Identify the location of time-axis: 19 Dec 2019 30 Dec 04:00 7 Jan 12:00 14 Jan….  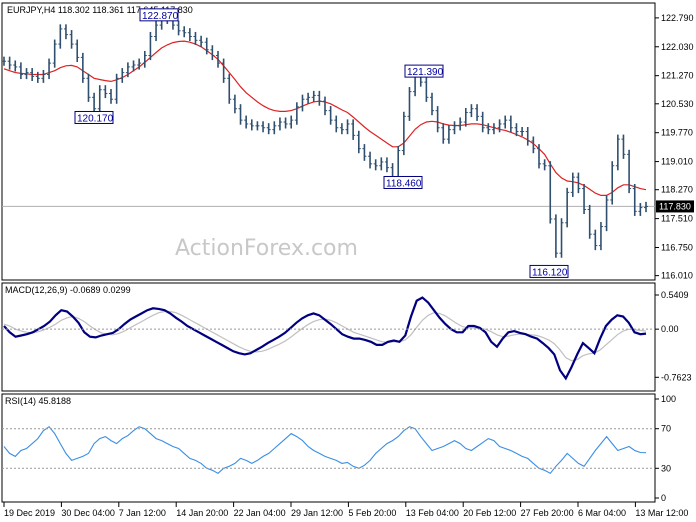
(345, 510).